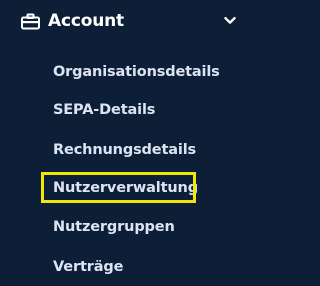 Image resolution: width=320 pixels, height=286 pixels. I want to click on submenu-item-vertraege: Verträge, so click(88, 267).